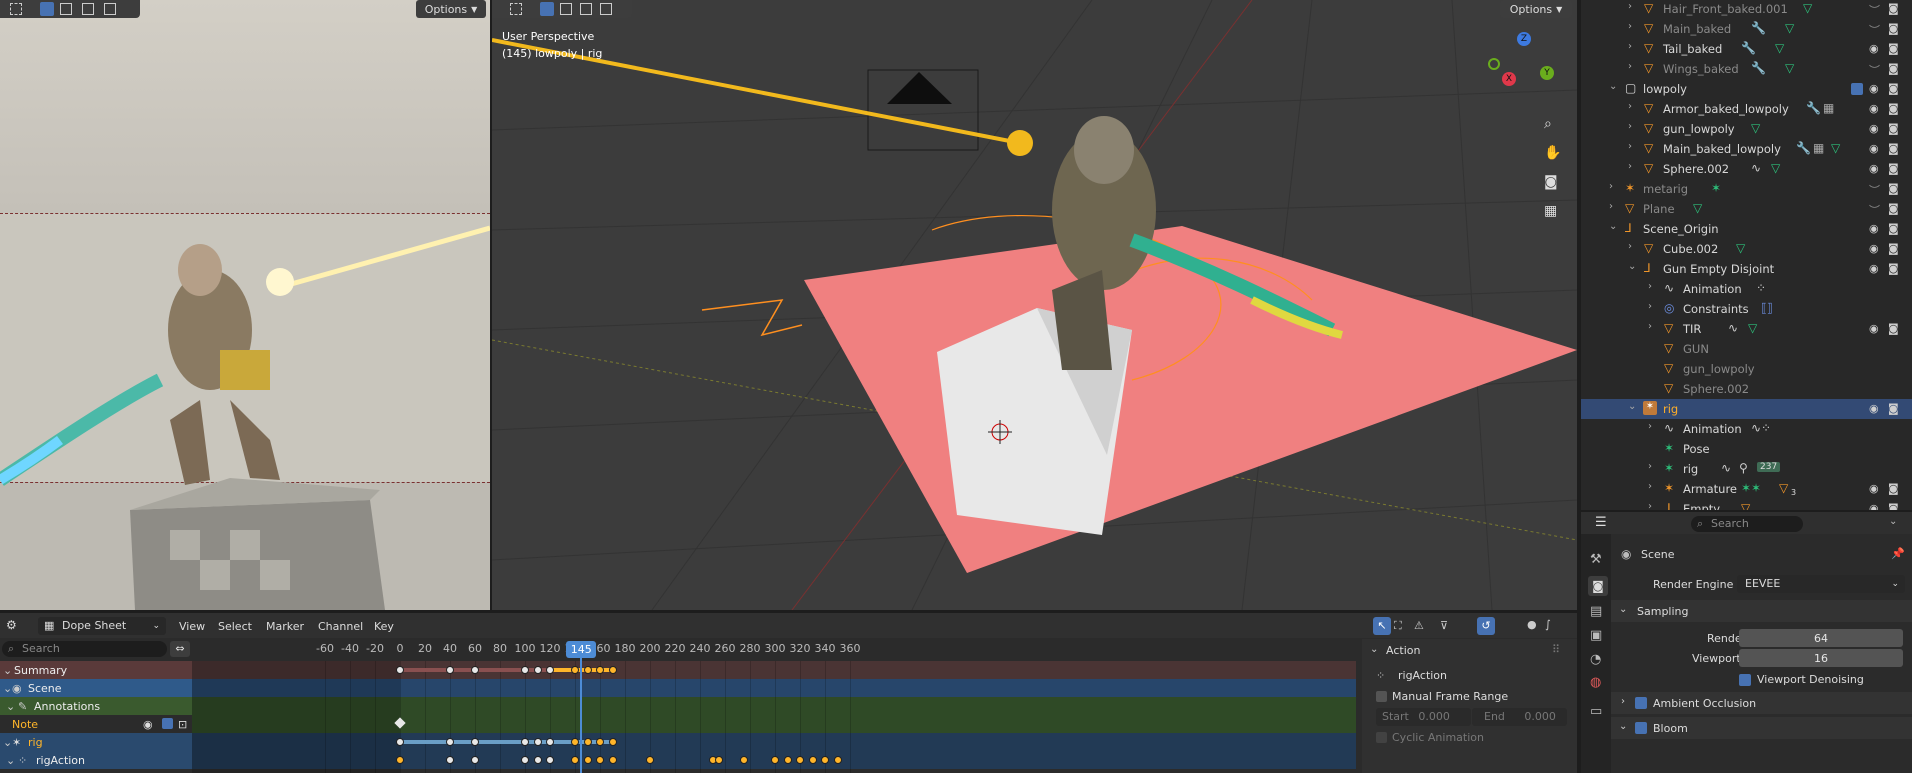 The width and height of the screenshot is (1912, 773). Describe the element at coordinates (1746, 129) in the screenshot. I see `outliner-row: › ▽ gun_lowpoly ▽ ◉ ◙` at that location.